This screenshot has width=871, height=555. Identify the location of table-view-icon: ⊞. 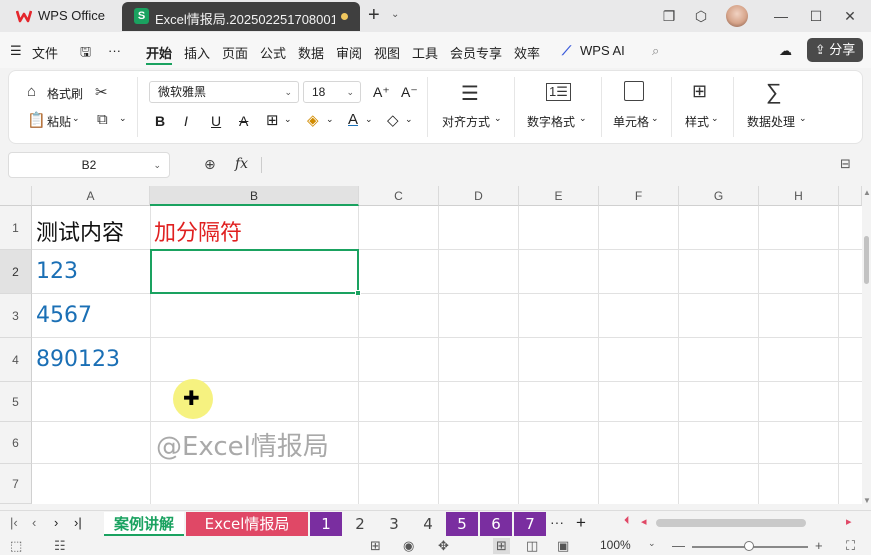
(375, 546).